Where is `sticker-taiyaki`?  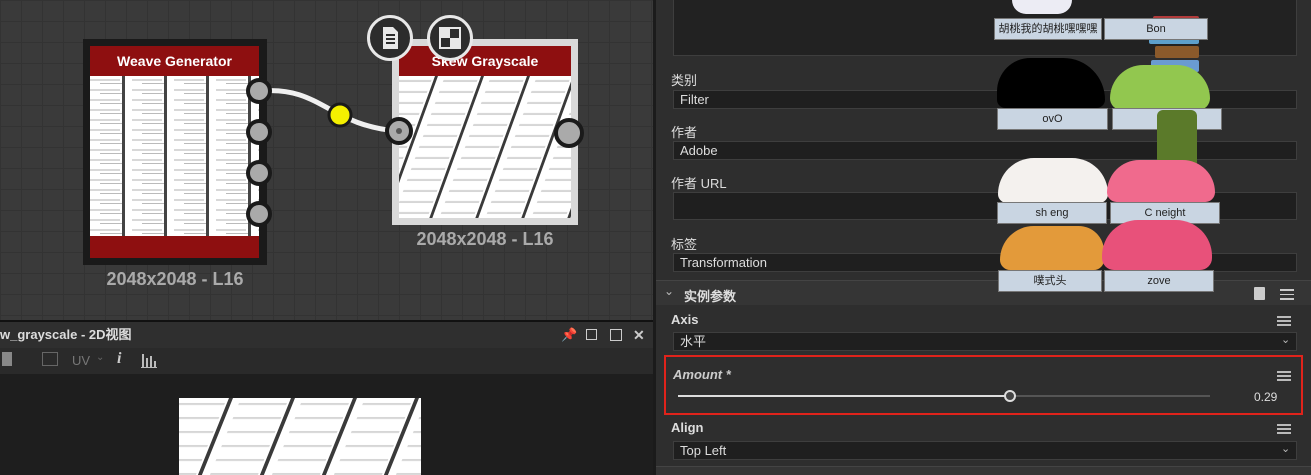 sticker-taiyaki is located at coordinates (1052, 248).